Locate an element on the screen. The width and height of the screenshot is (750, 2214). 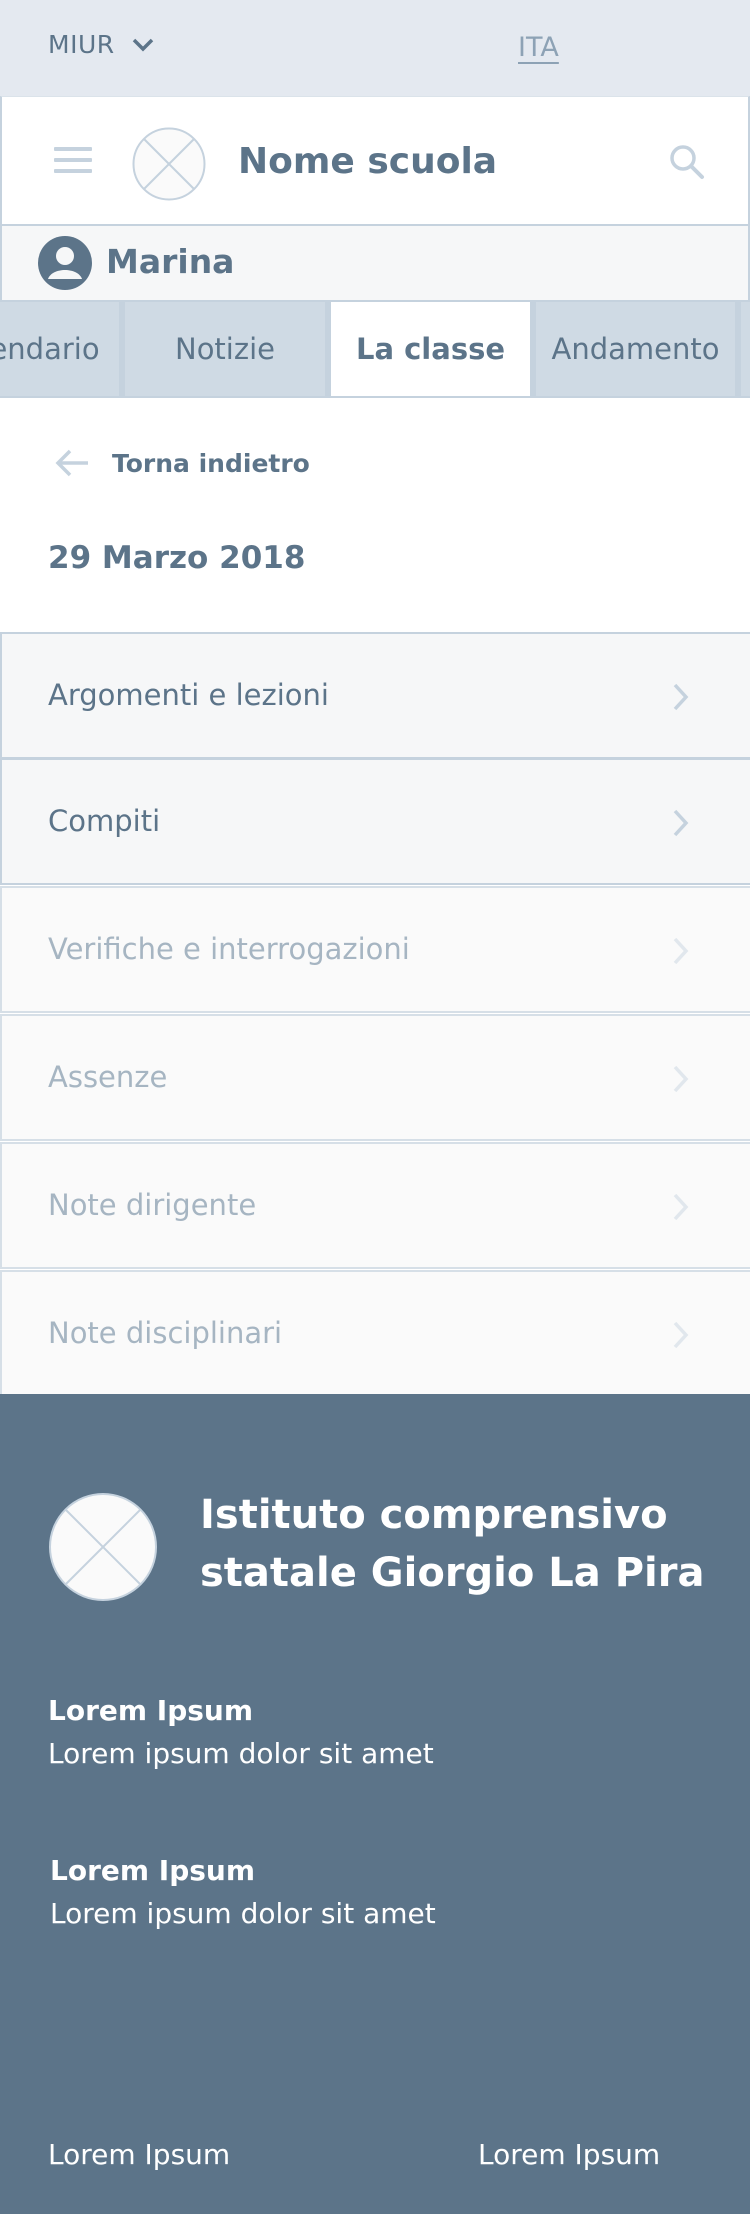
section-tabs: endario Notizie La classe Andamento is located at coordinates (375, 350).